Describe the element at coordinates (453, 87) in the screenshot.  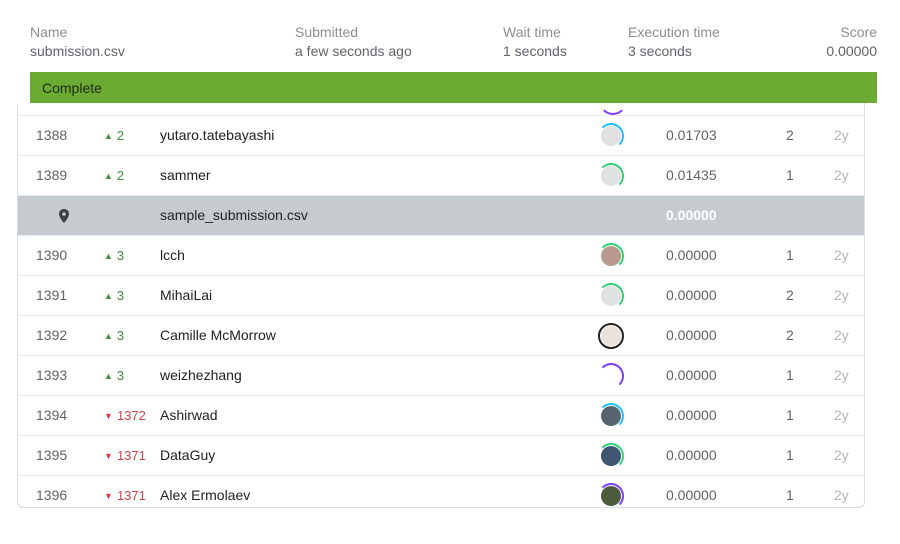
I see `status-bar: Complete` at that location.